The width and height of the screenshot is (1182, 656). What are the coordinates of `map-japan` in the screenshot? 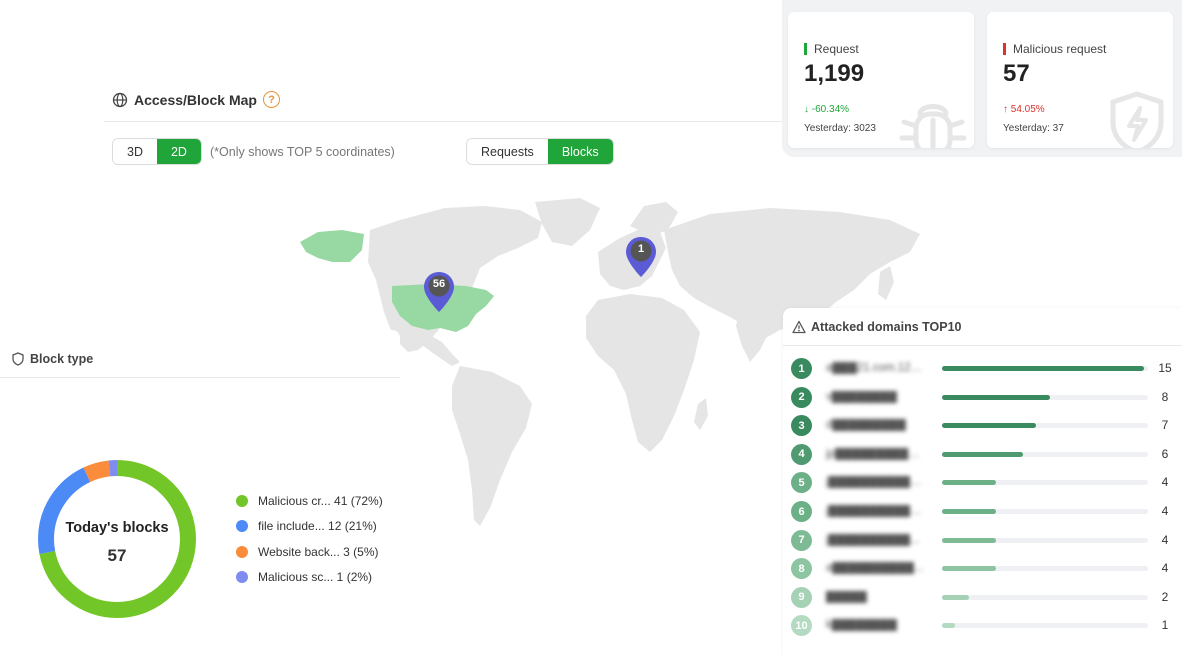 It's located at (886, 283).